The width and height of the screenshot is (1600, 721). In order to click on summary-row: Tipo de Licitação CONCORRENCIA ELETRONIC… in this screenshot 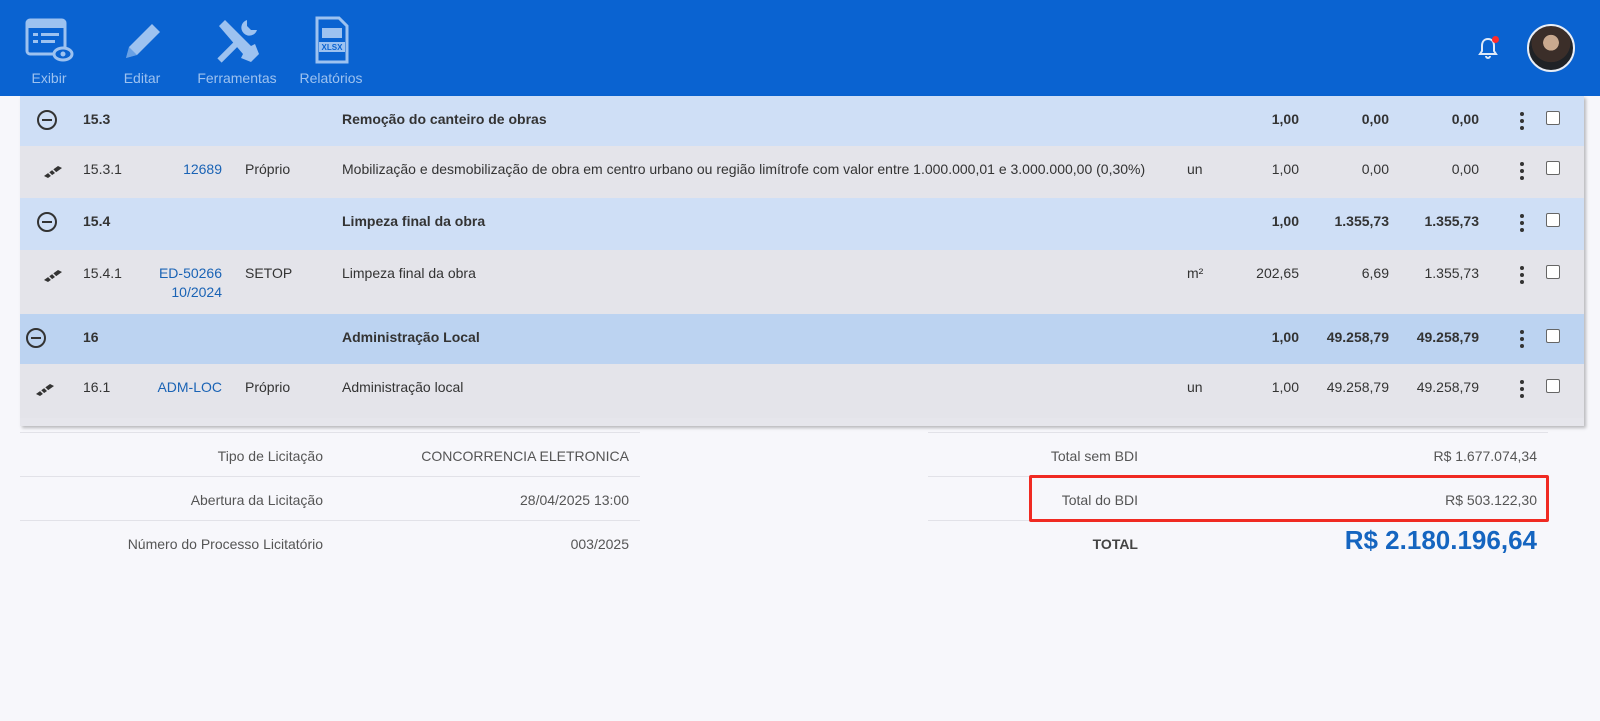, I will do `click(330, 454)`.